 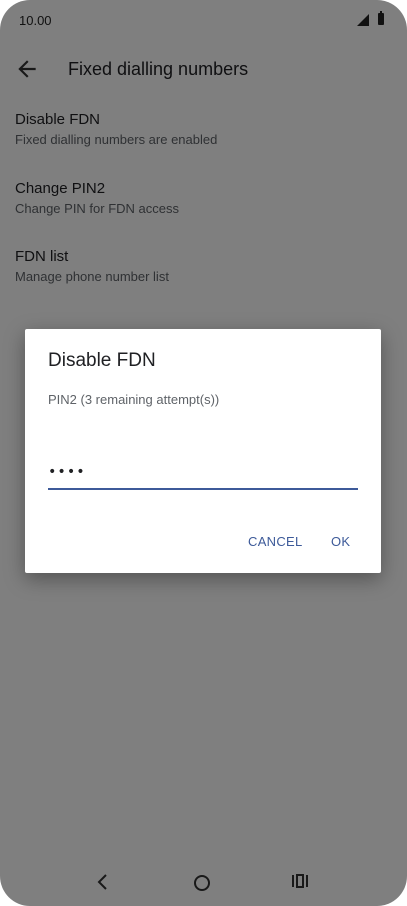 I want to click on cancel-button: CANCEL, so click(x=275, y=541).